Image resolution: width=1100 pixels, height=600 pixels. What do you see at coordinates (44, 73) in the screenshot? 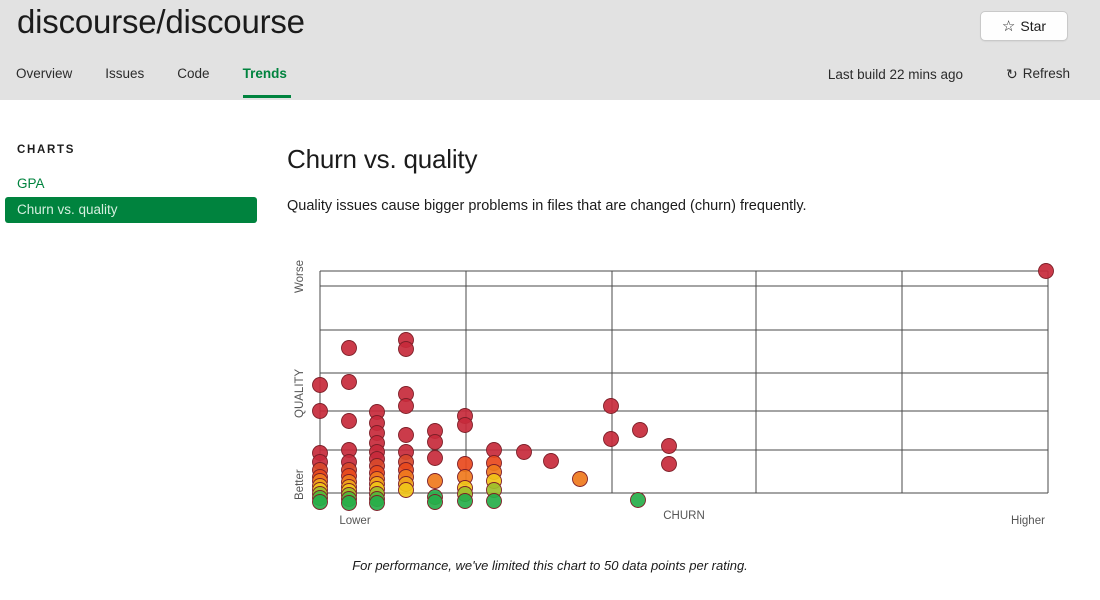
I see `tab-overview-label: Overview` at bounding box center [44, 73].